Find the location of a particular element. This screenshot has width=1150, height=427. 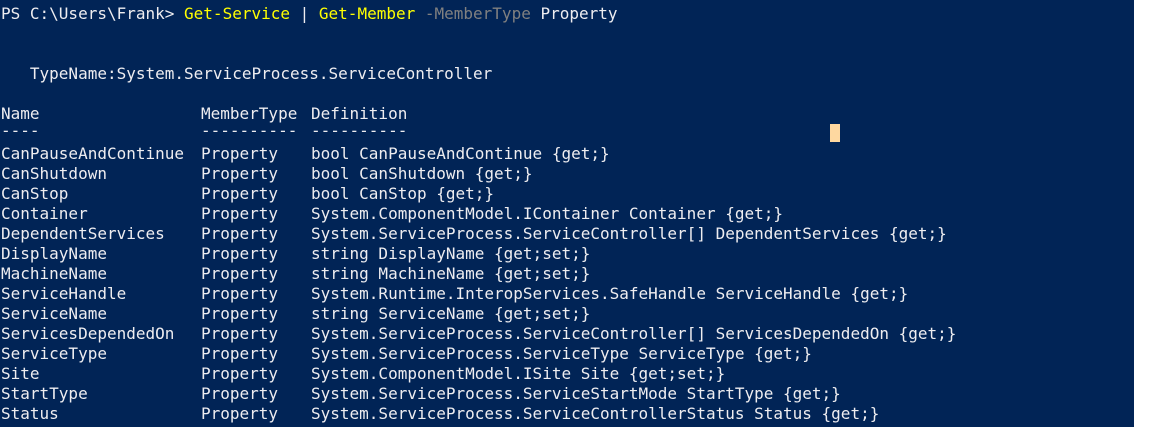

cell-name: ServiceHandle is located at coordinates (64, 293).